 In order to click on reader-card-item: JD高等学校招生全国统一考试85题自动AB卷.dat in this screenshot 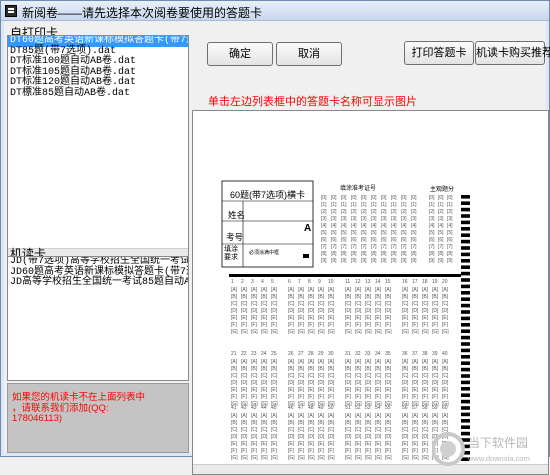, I will do `click(98, 283)`.